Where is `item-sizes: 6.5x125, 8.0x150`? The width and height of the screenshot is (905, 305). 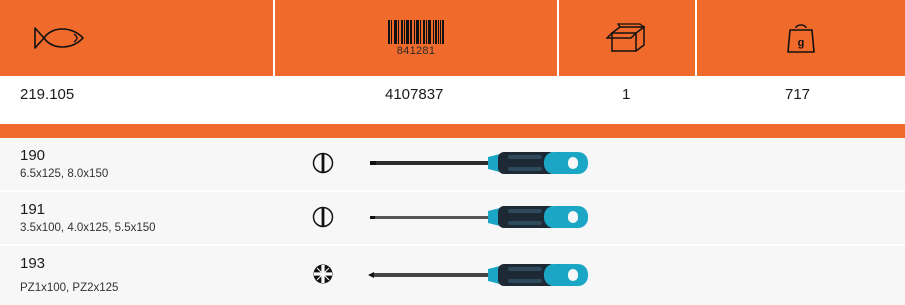 item-sizes: 6.5x125, 8.0x150 is located at coordinates (64, 174).